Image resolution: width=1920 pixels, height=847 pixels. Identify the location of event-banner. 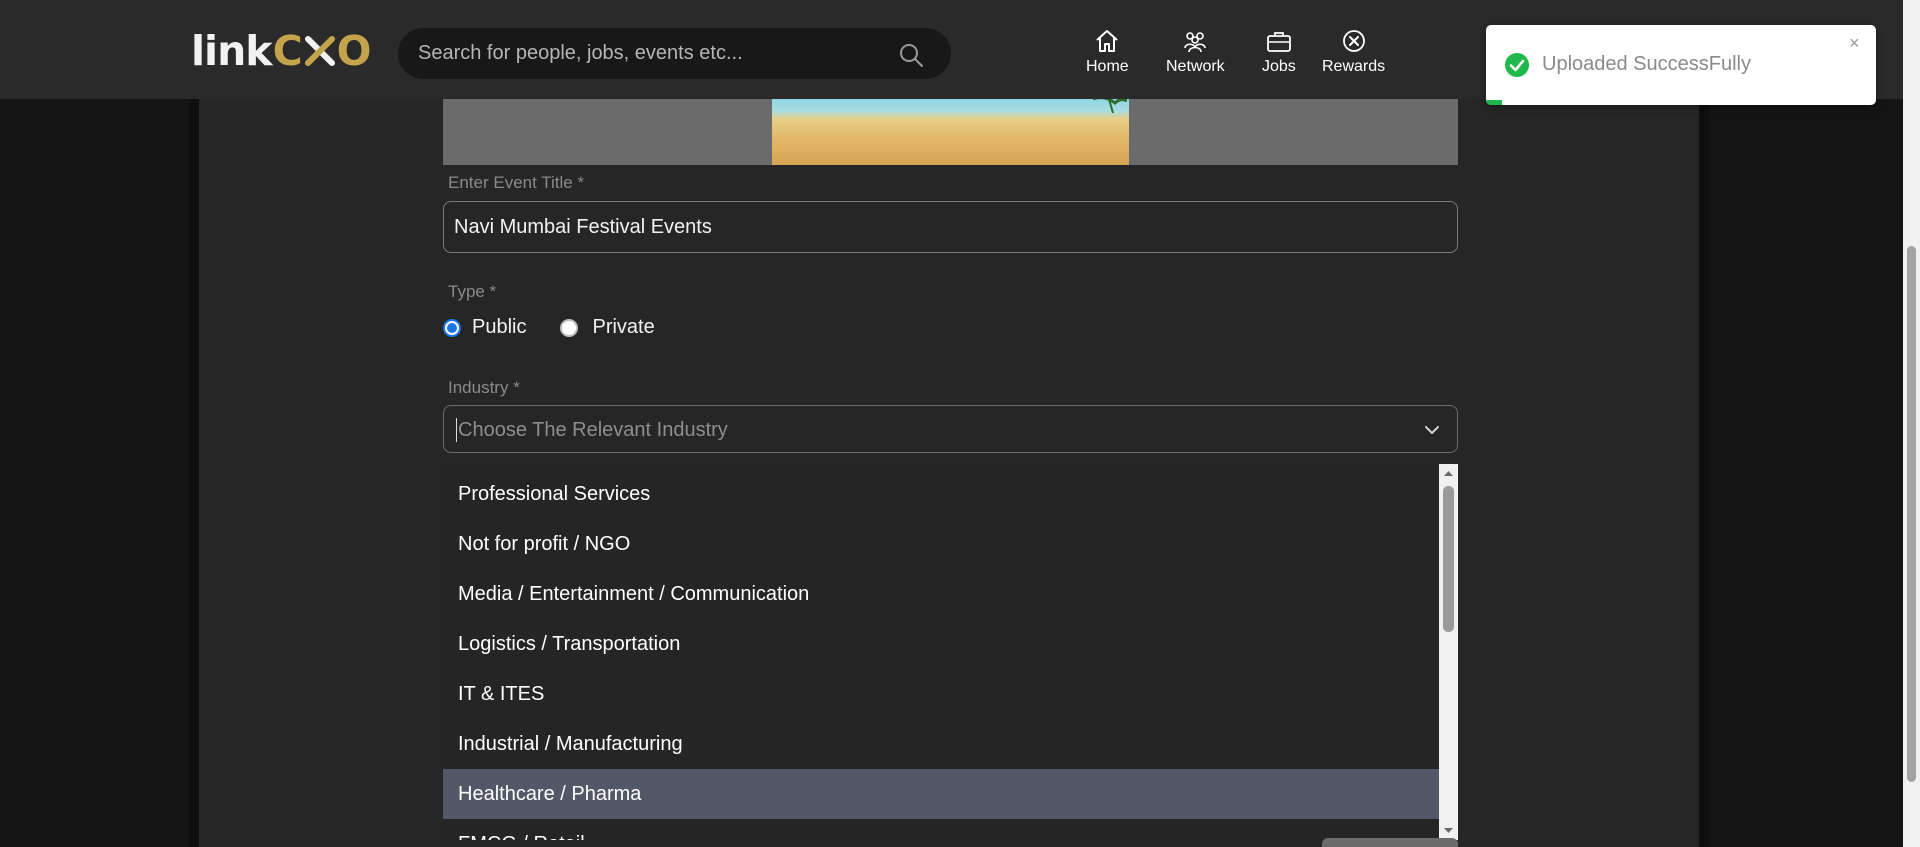
(950, 132).